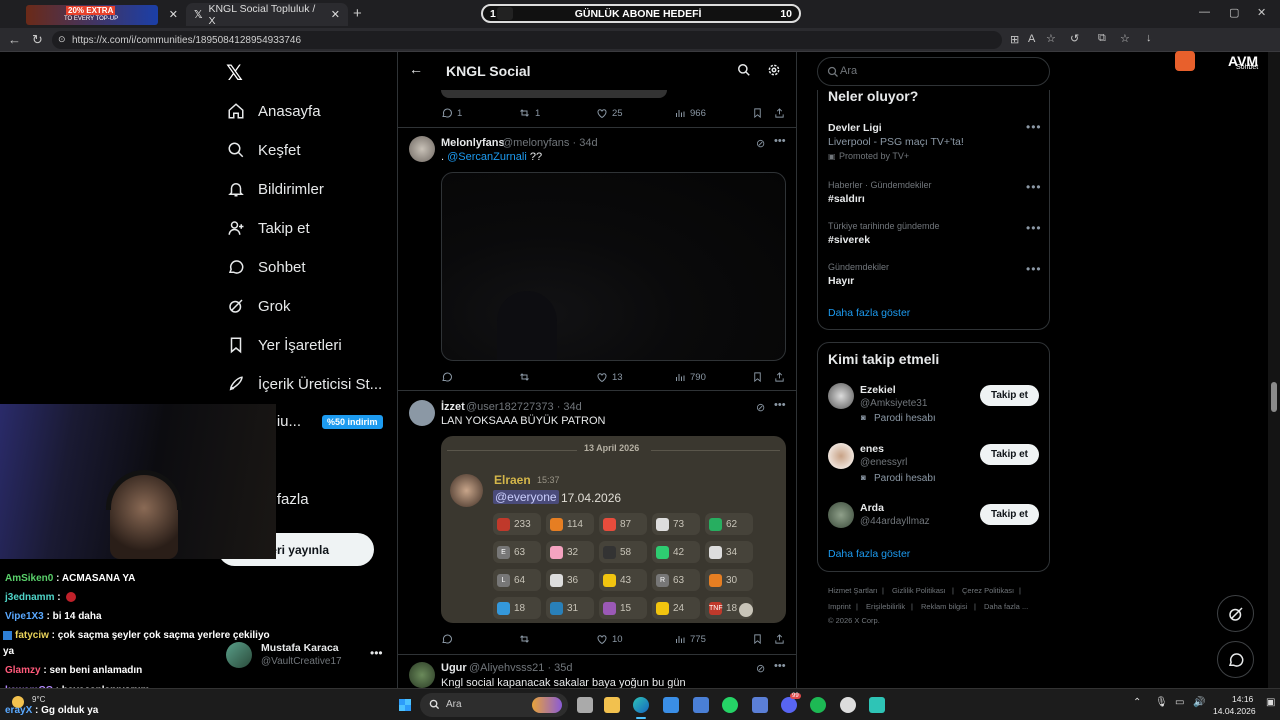  What do you see at coordinates (37, 40) in the screenshot?
I see `reload-icon: ↻` at bounding box center [37, 40].